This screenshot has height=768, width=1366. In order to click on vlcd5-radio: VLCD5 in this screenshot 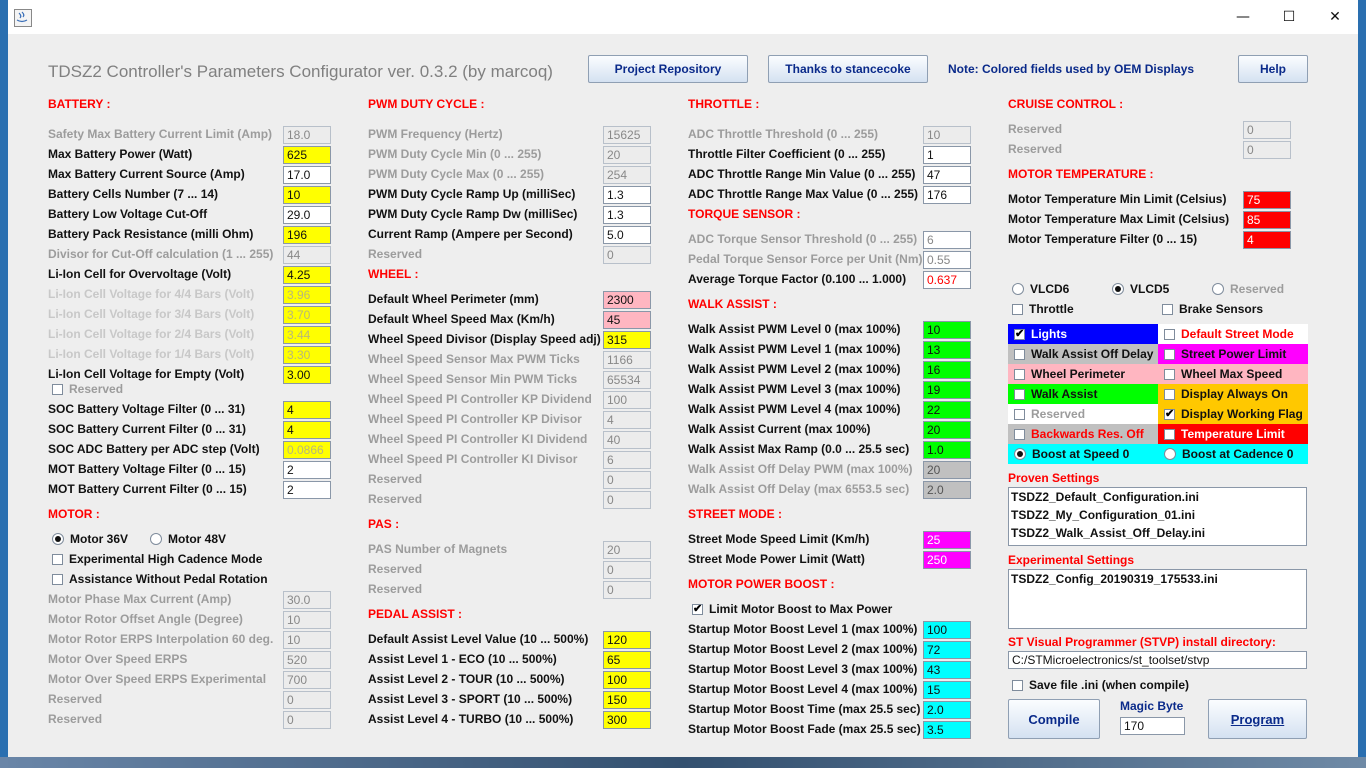, I will do `click(1140, 289)`.